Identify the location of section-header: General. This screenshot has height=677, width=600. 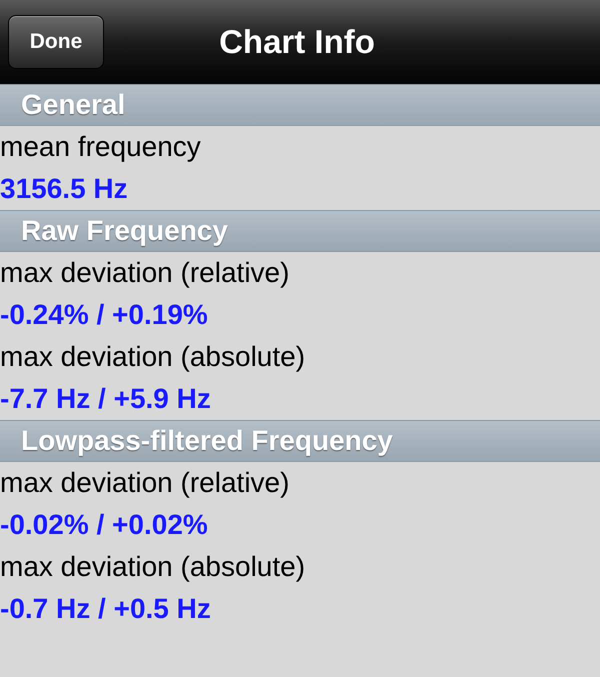
(300, 105).